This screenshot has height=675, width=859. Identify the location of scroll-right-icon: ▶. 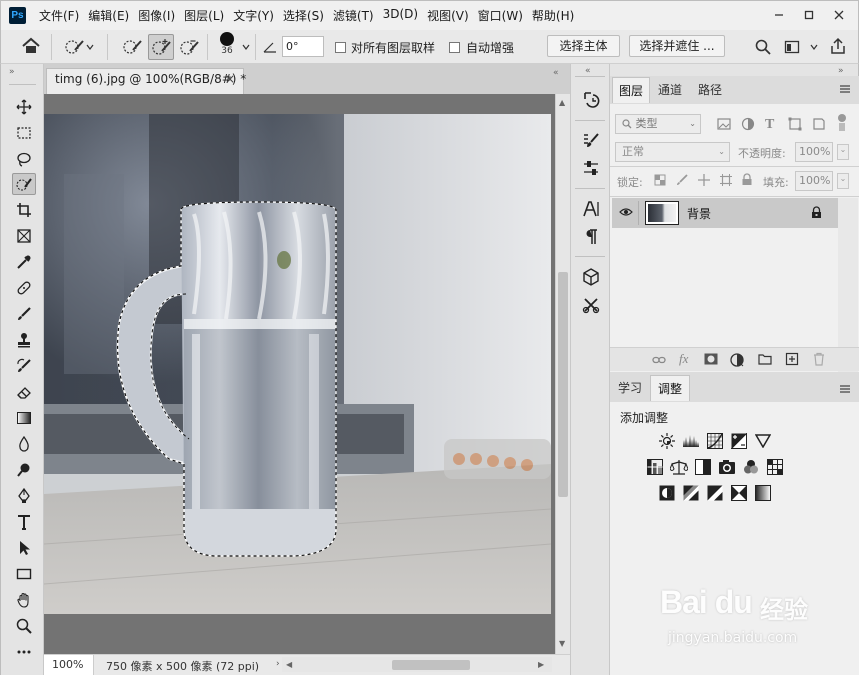
(541, 664).